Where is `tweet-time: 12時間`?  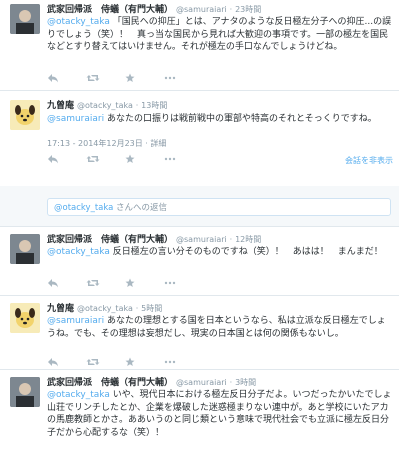
tweet-time: 12時間 is located at coordinates (248, 239).